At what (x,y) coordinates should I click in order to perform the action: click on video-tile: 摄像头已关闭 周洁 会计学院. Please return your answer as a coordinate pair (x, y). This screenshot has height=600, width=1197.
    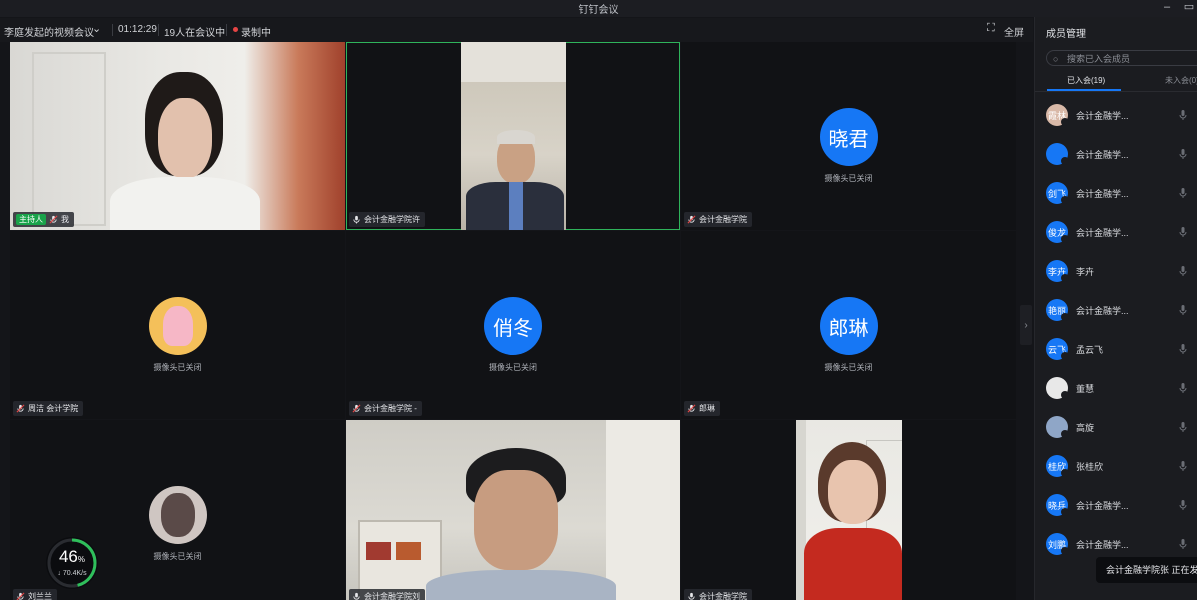
    Looking at the image, I should click on (177, 325).